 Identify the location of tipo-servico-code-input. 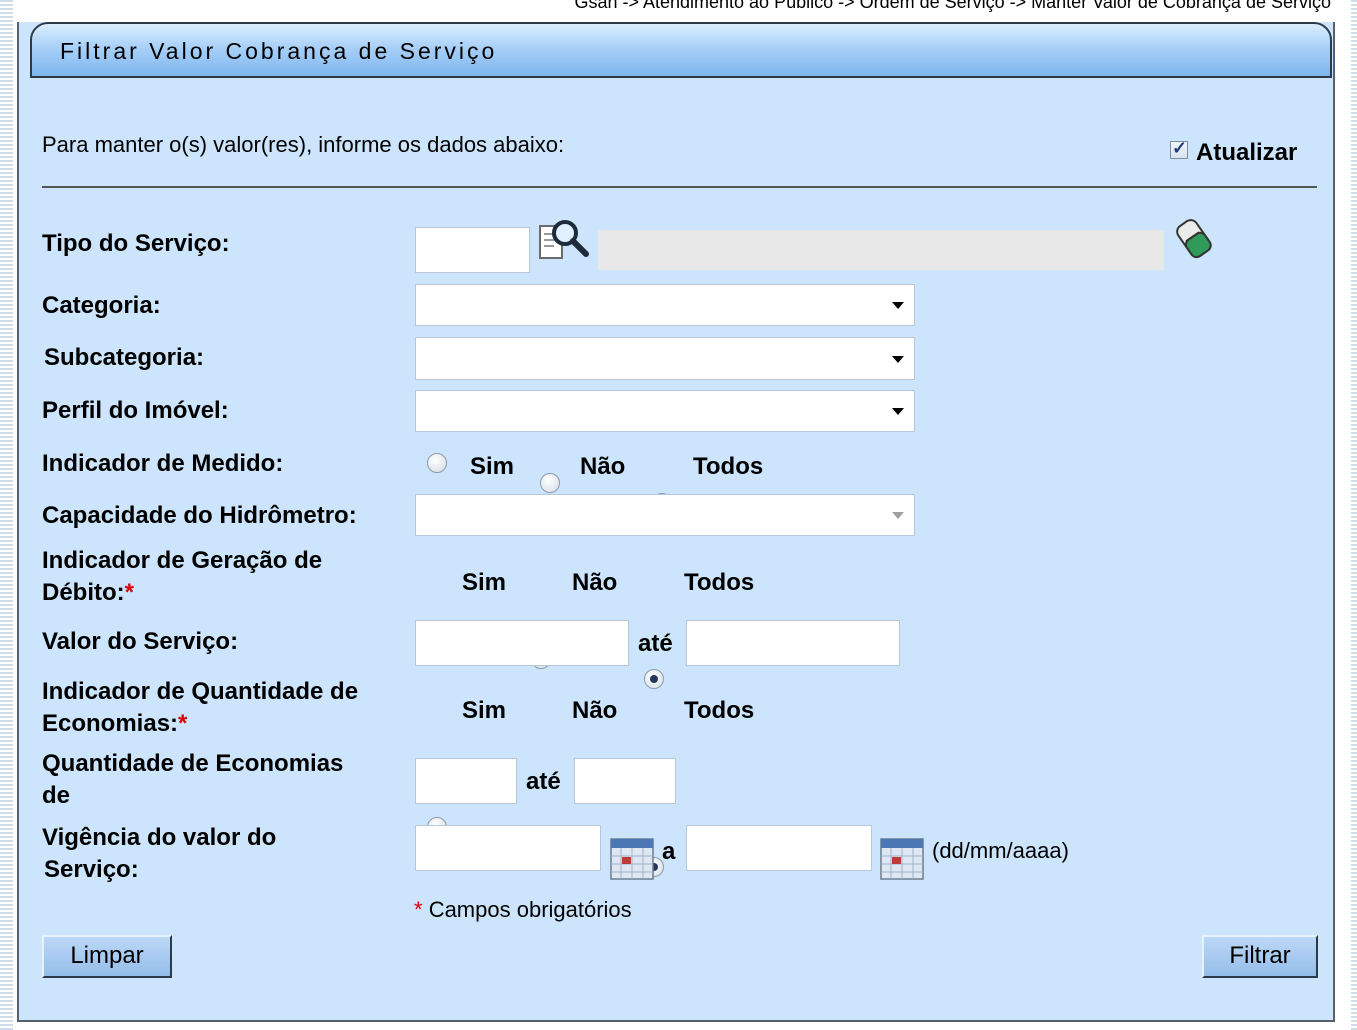
(472, 250).